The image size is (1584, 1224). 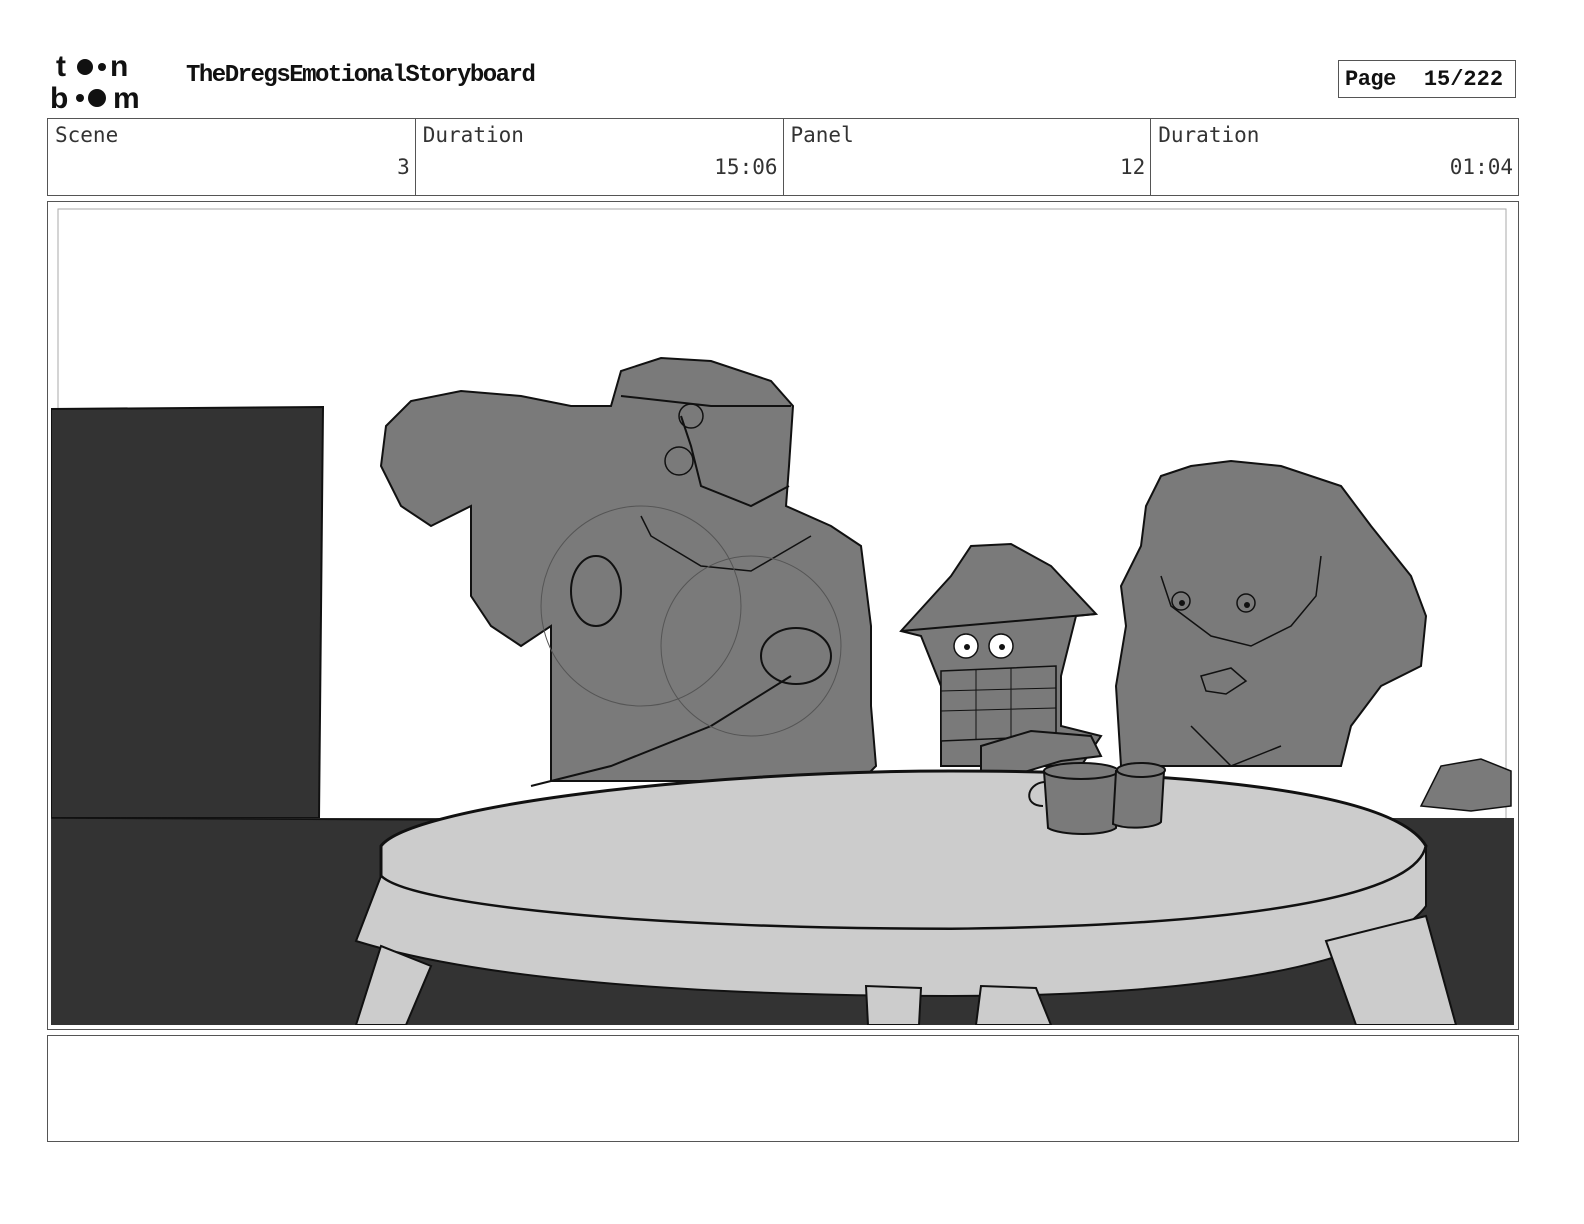 I want to click on panel-notes-box, so click(x=783, y=1088).